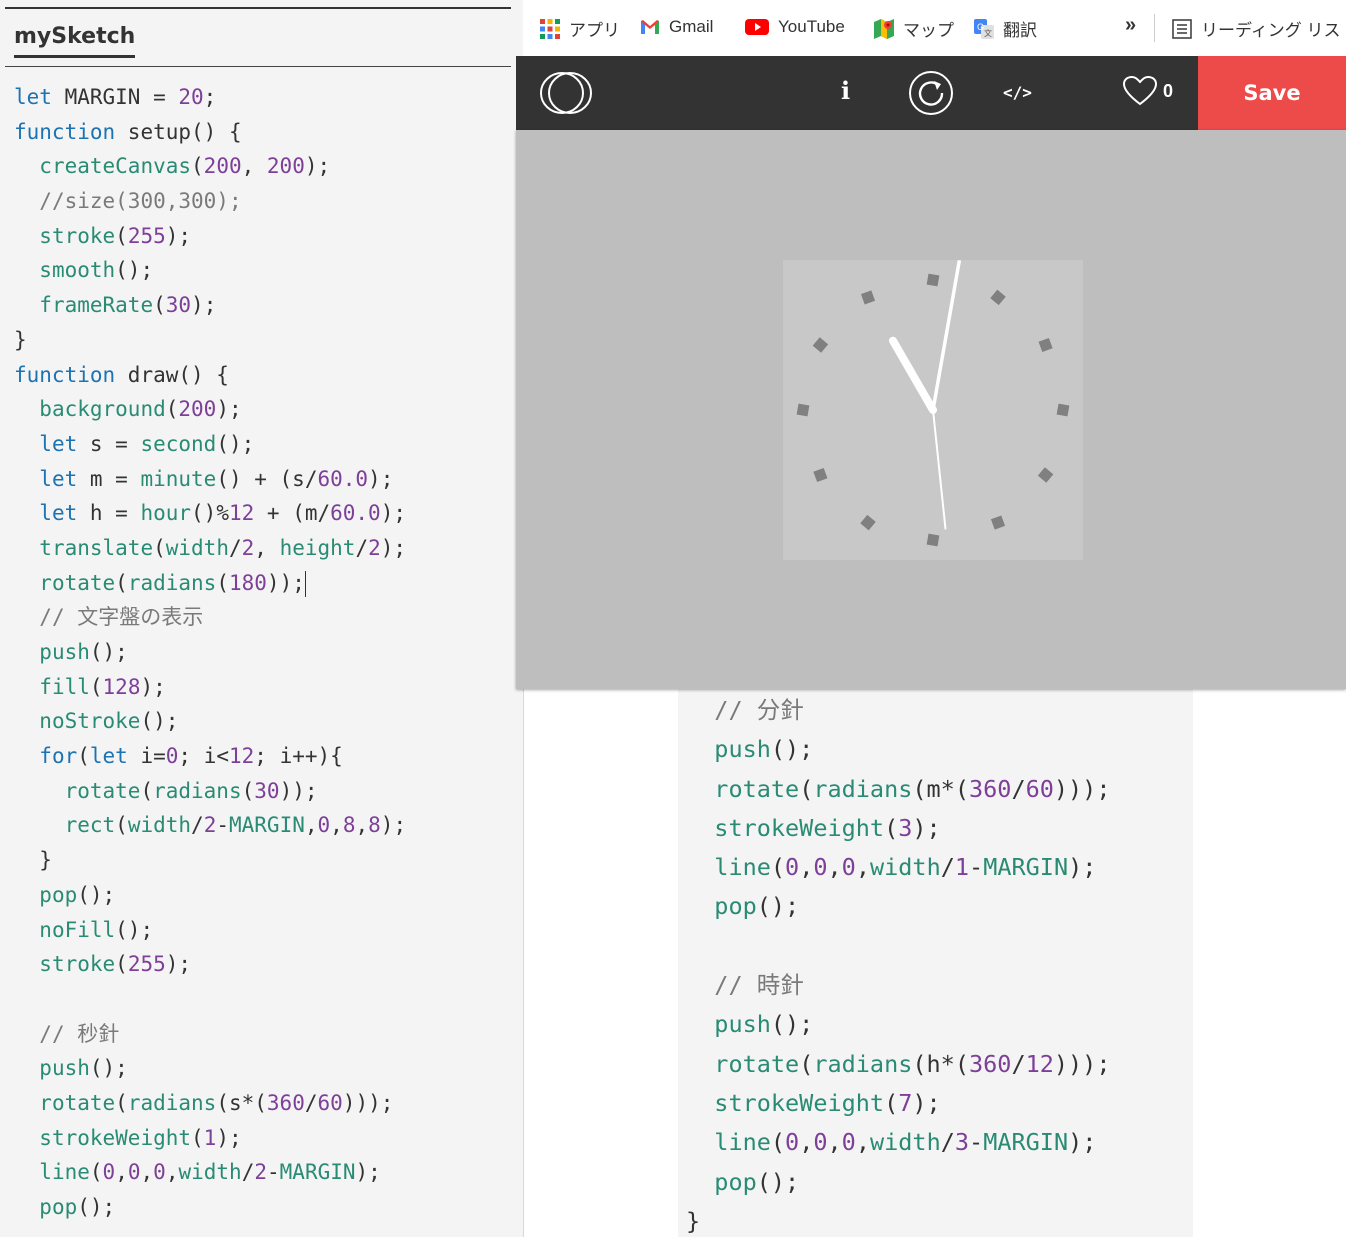  Describe the element at coordinates (1130, 25) in the screenshot. I see `more-bookmarks-button: »` at that location.